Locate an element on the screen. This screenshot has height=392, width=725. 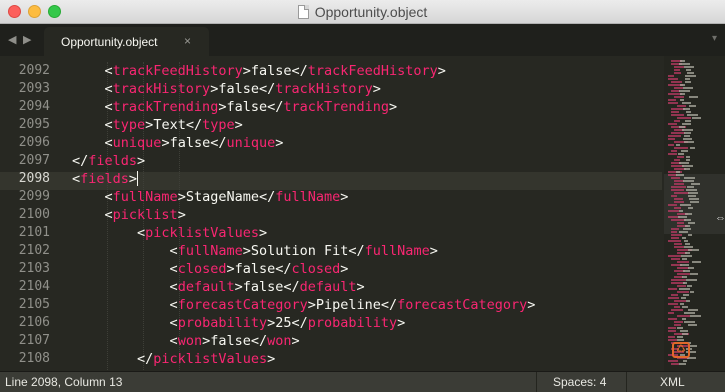
code-line: <probability>25</probability> is located at coordinates (367, 323).